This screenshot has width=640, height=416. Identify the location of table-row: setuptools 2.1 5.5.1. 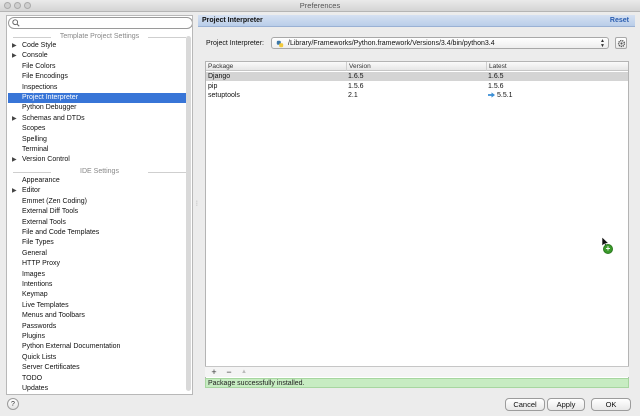
(417, 95).